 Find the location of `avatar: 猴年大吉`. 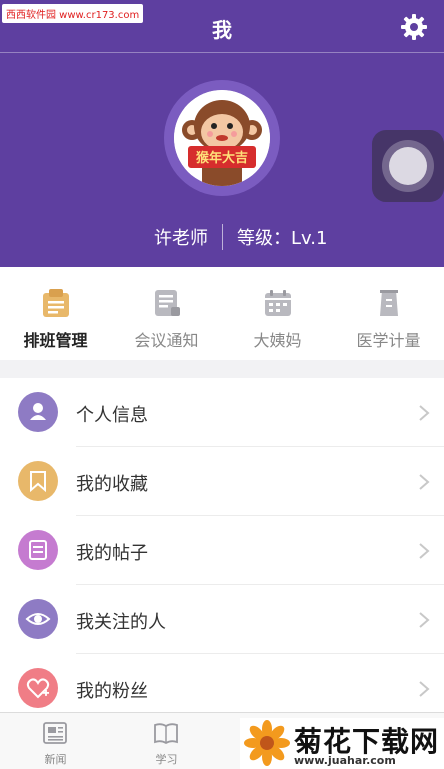

avatar: 猴年大吉 is located at coordinates (222, 138).